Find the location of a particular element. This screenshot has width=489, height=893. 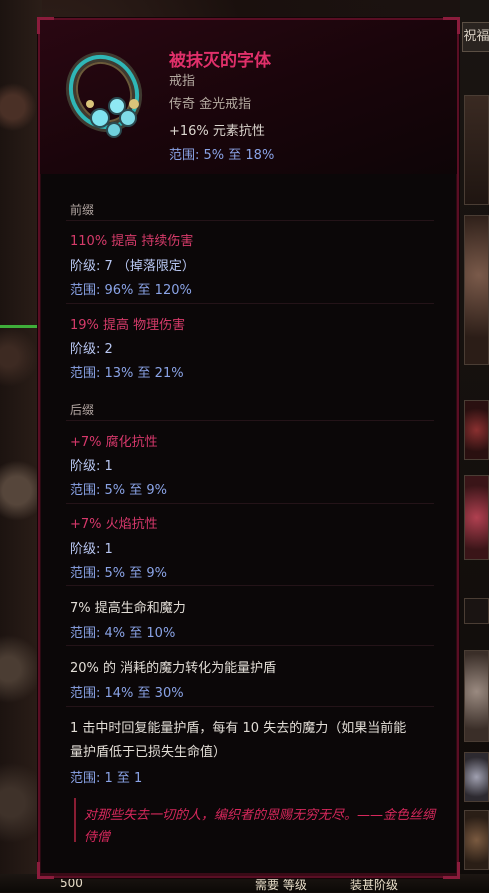

implicit-range: 范围: 5% 至 18% is located at coordinates (222, 155).